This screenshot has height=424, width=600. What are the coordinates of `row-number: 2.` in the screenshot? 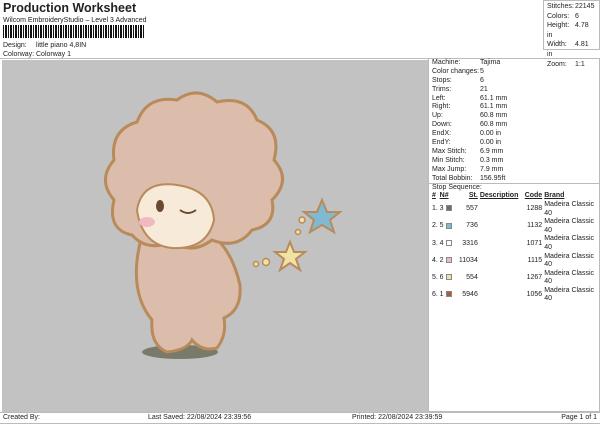 It's located at (435, 226).